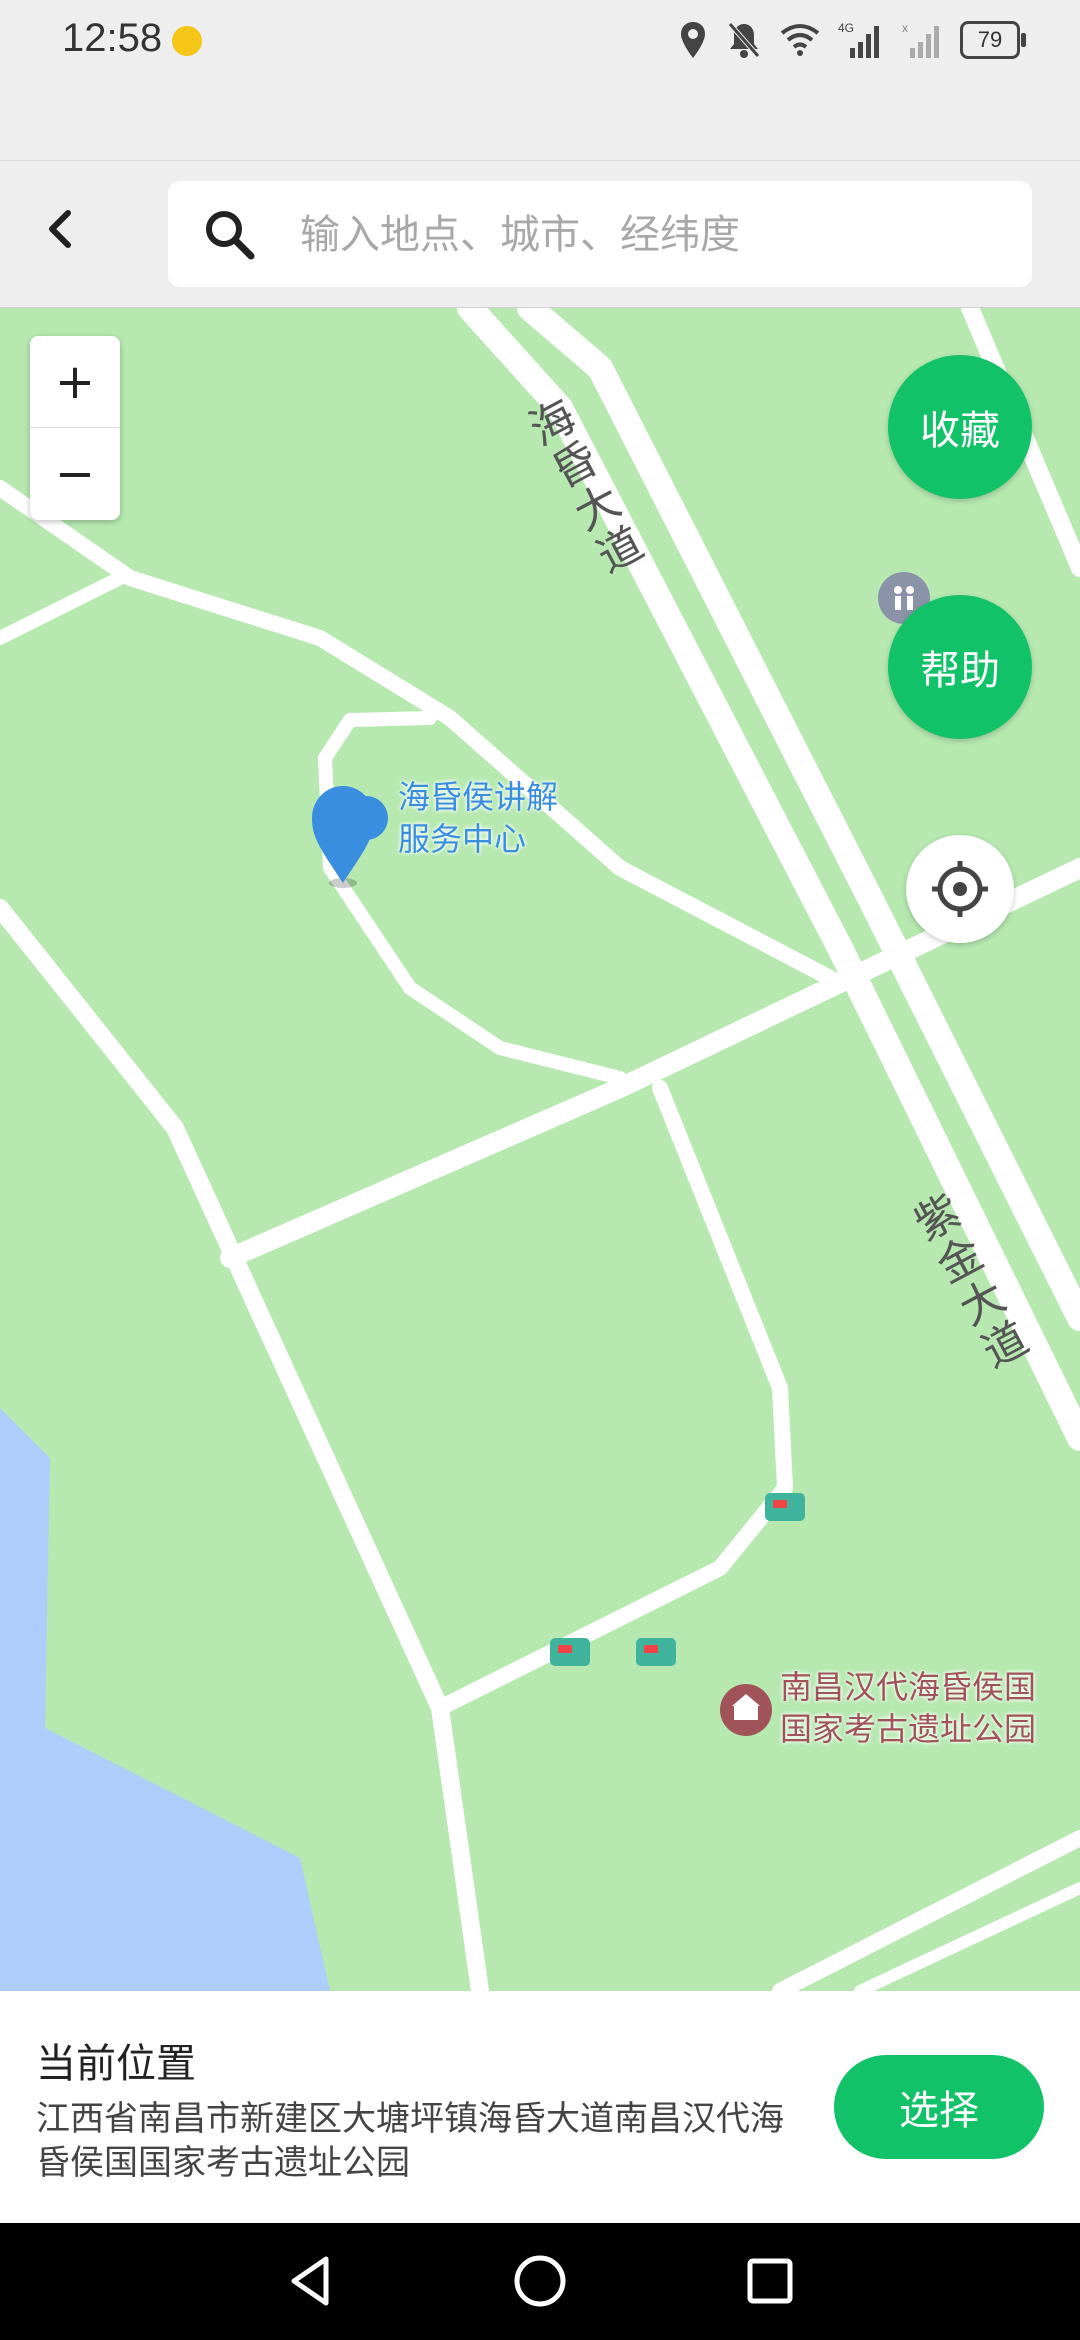 The height and width of the screenshot is (2340, 1080). I want to click on current-location-title: 当前位置, so click(116, 2064).